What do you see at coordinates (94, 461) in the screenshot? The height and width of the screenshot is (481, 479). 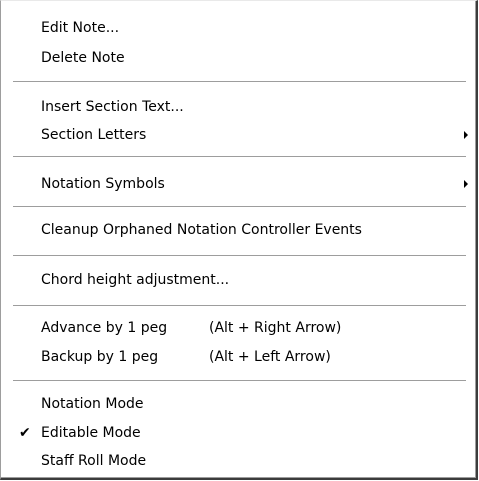 I see `menu-item-label: Staff Roll Mode` at bounding box center [94, 461].